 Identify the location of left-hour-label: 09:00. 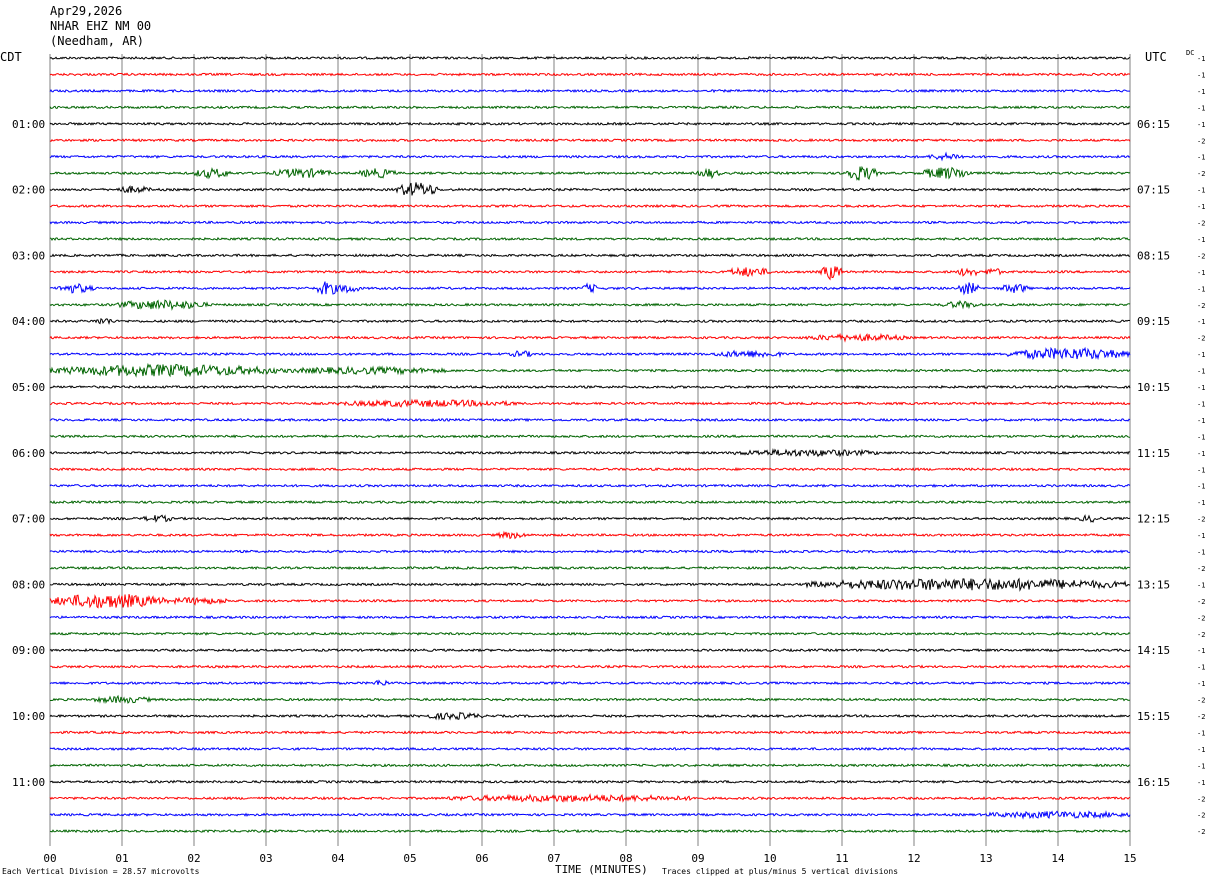
(28, 650).